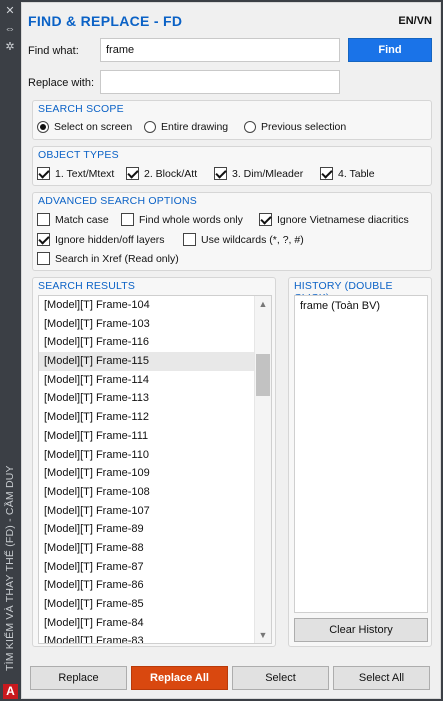 The width and height of the screenshot is (443, 701). I want to click on result-item: [Model][T] Frame-108, so click(147, 492).